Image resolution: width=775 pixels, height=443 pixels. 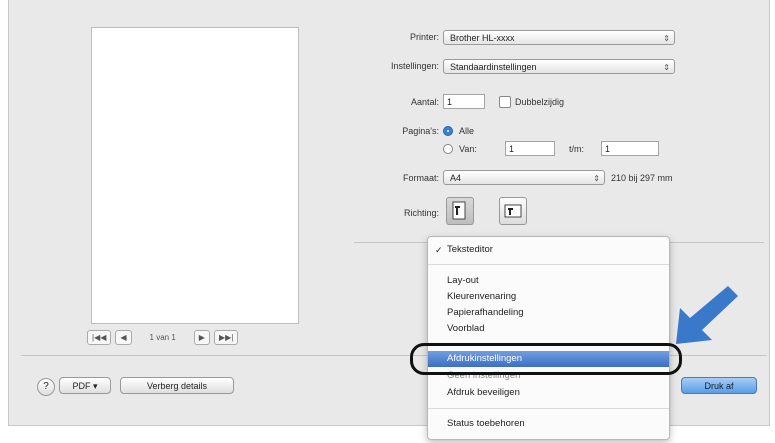 What do you see at coordinates (81, 386) in the screenshot?
I see `pdf-label: PDF` at bounding box center [81, 386].